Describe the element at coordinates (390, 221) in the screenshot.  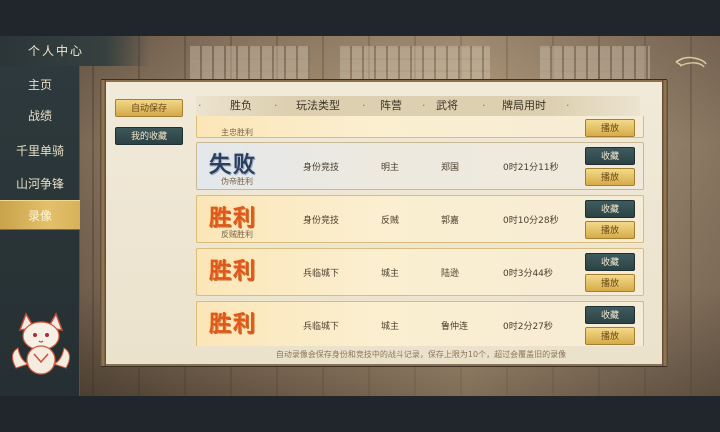
I see `record-camp: 反贼` at that location.